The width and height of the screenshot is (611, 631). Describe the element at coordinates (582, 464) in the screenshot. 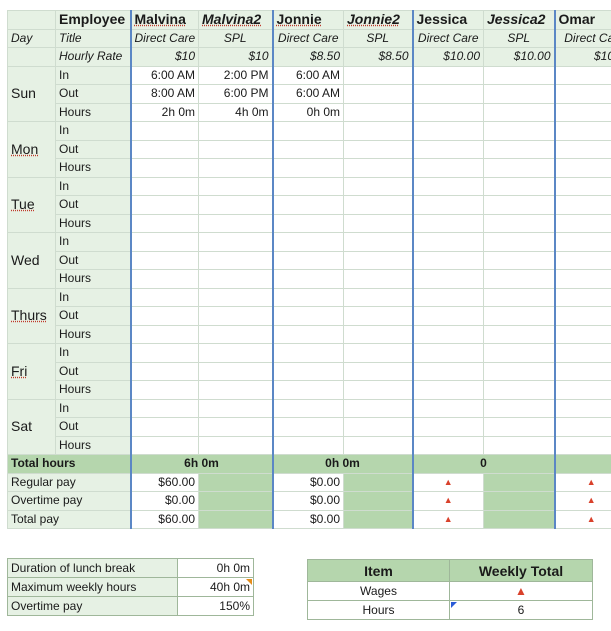

I see `total-hours-value` at that location.